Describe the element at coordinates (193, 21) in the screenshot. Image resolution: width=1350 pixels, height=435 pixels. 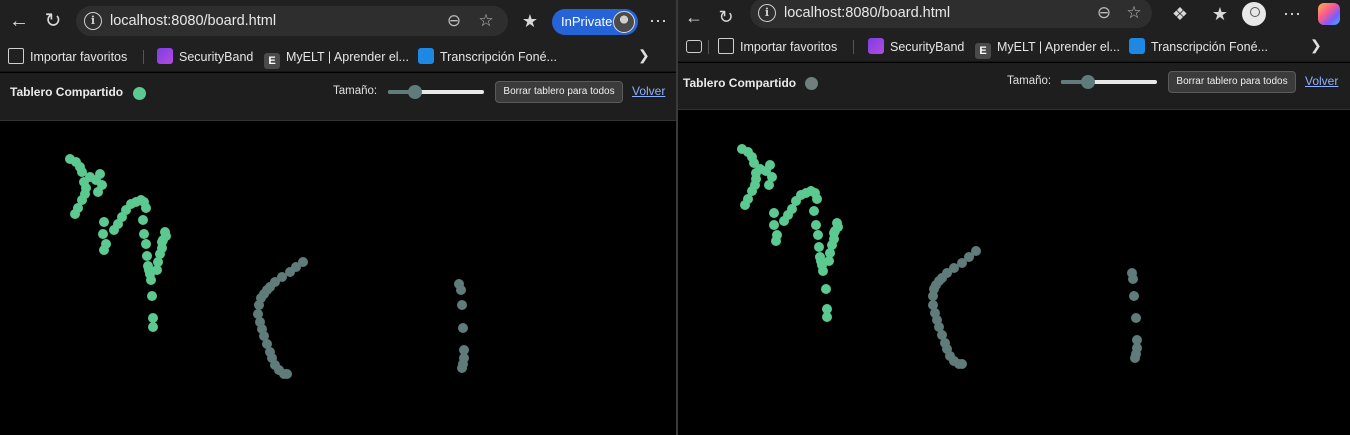
I see `url-text: localhost:8080/board.html` at that location.